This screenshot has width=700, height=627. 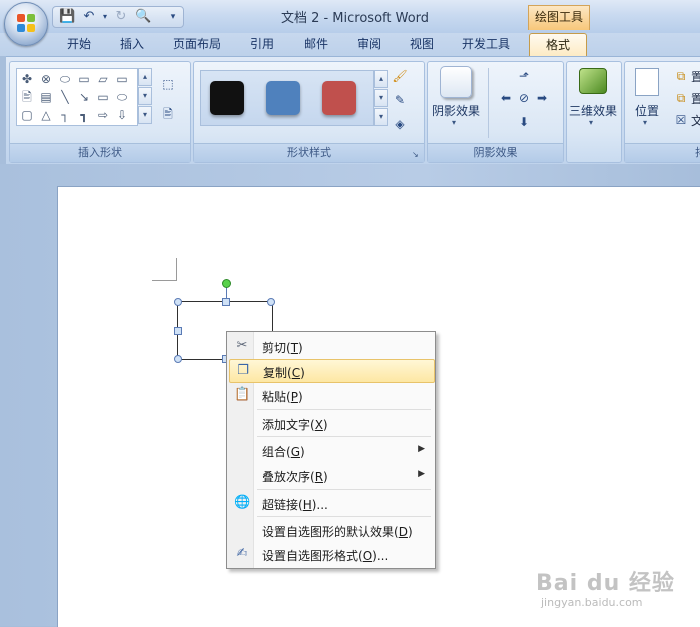 What do you see at coordinates (695, 76) in the screenshot?
I see `bring-to-front-label: 置` at bounding box center [695, 76].